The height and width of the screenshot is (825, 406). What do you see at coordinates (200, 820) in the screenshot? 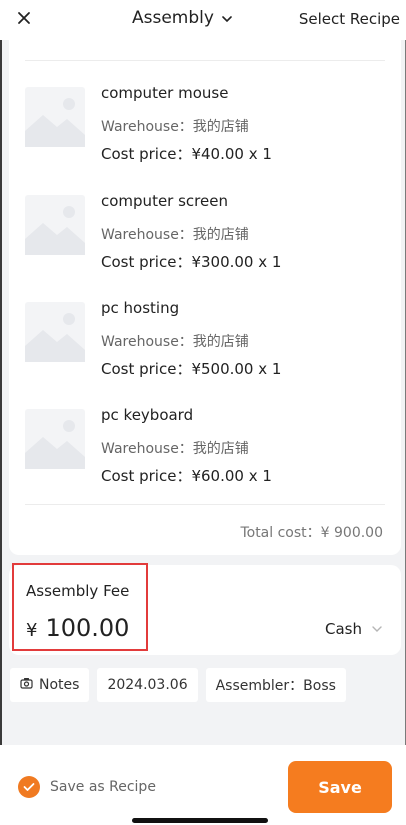
I see `home-indicator` at bounding box center [200, 820].